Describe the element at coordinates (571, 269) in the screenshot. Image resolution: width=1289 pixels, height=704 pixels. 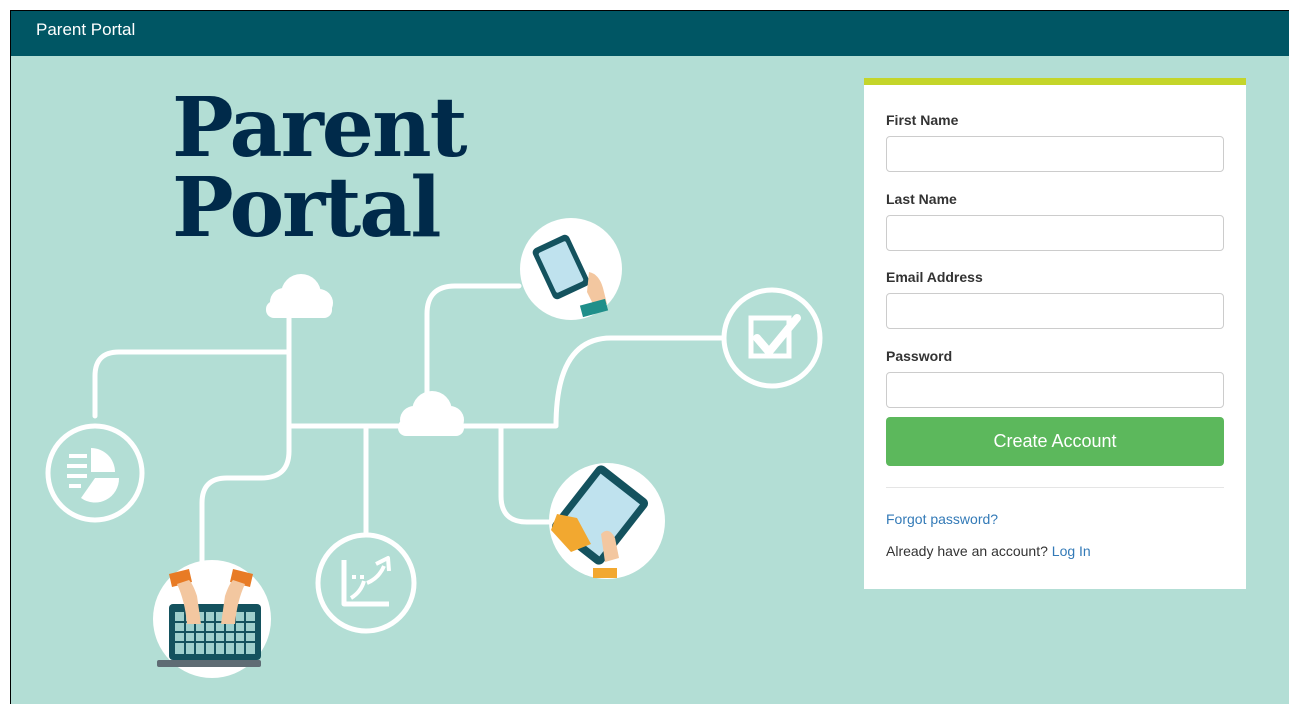
I see `smartphone-icon` at that location.